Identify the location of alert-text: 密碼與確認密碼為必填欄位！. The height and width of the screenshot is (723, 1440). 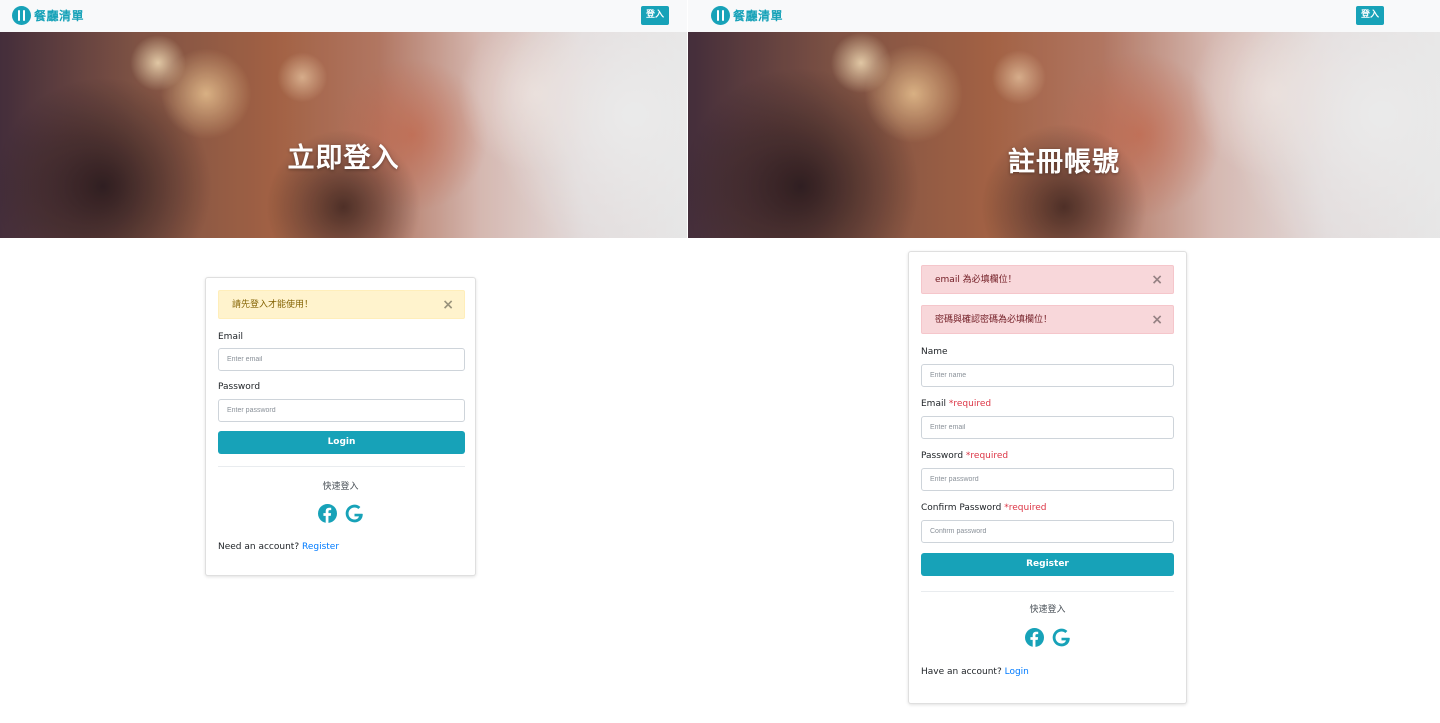
(994, 320).